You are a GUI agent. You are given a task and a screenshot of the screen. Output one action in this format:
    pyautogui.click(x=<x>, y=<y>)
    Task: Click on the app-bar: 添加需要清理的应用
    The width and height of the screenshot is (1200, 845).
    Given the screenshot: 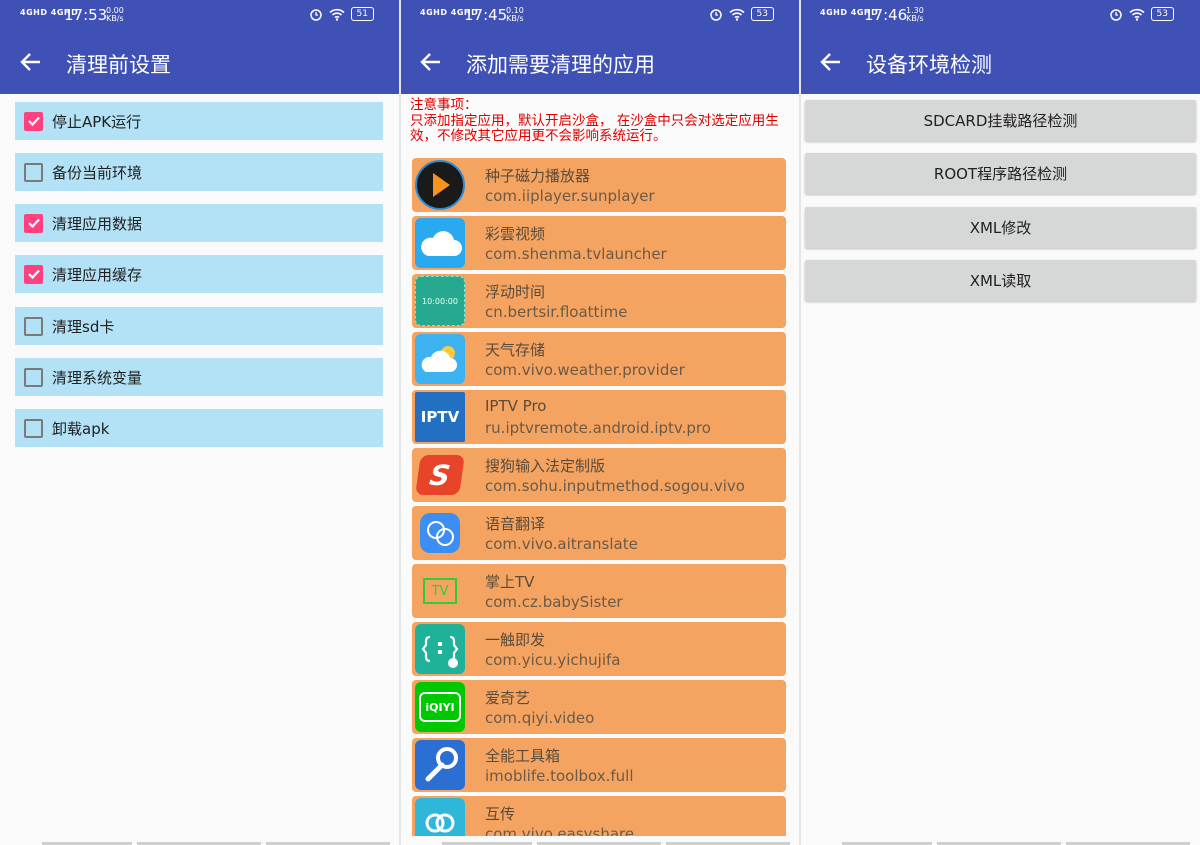 What is the action you would take?
    pyautogui.click(x=600, y=62)
    